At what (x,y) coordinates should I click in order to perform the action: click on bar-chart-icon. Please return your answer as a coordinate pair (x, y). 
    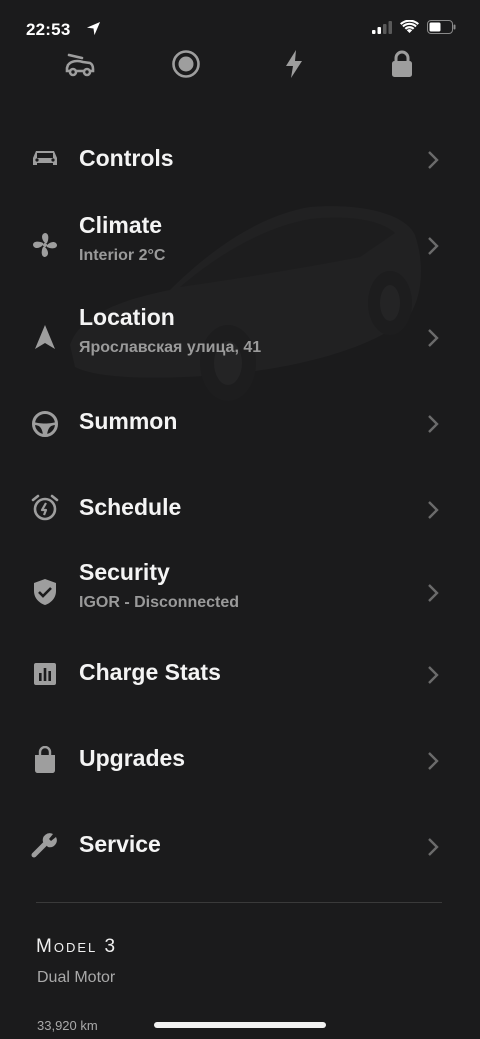
    Looking at the image, I should click on (45, 674).